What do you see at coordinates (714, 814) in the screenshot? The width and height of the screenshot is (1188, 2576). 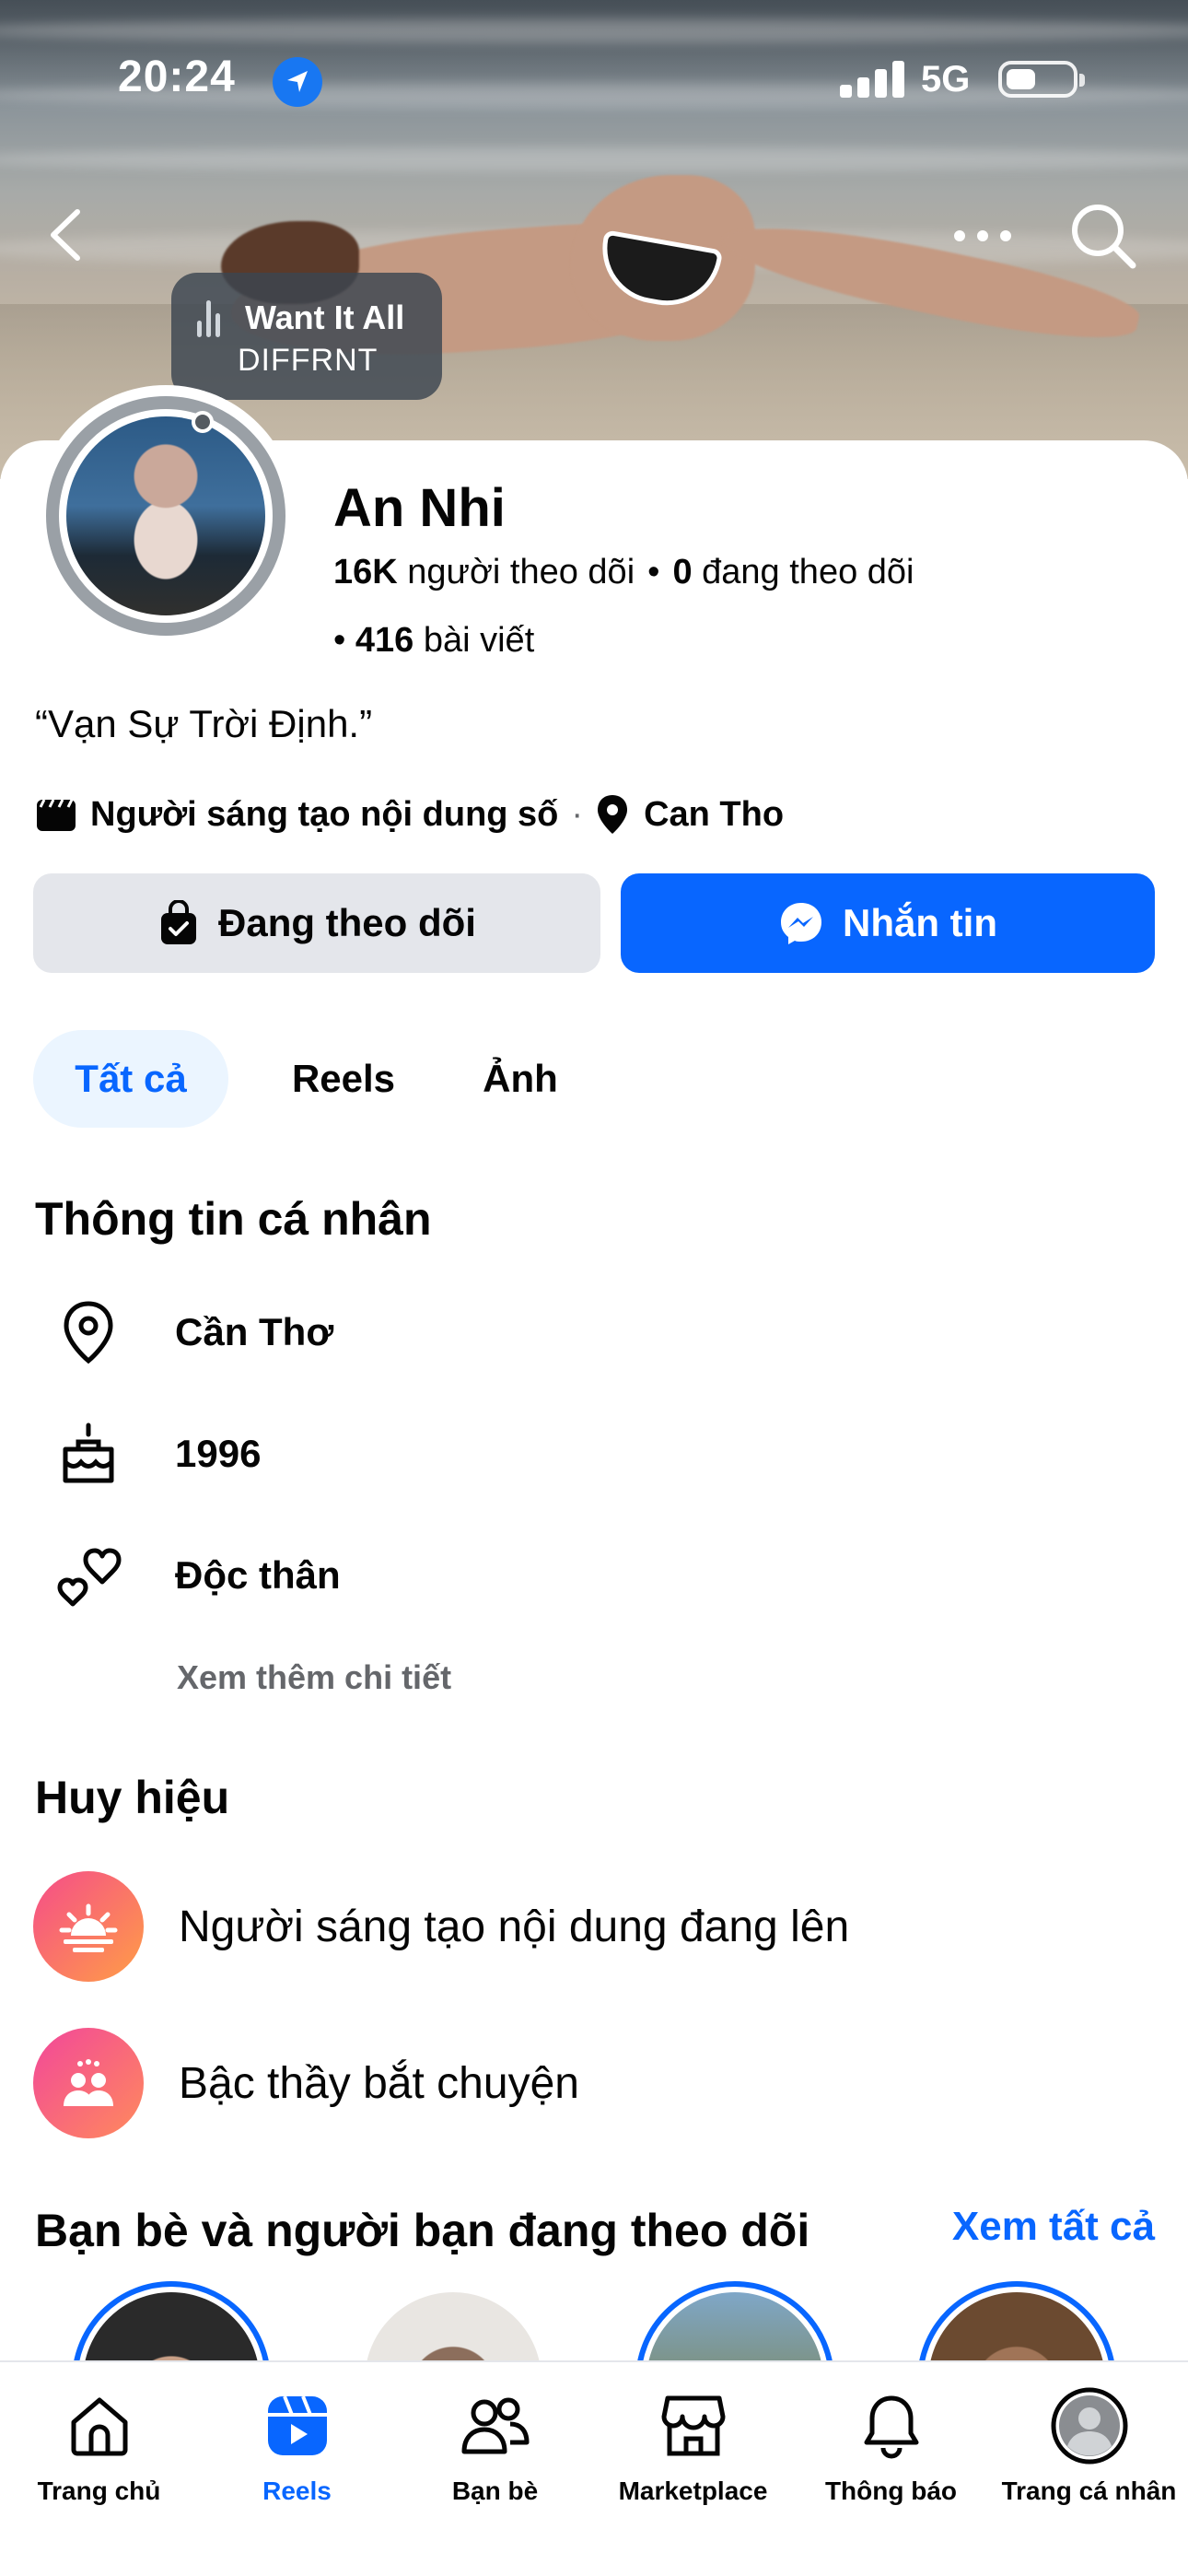 I see `profile-location: Can Tho` at bounding box center [714, 814].